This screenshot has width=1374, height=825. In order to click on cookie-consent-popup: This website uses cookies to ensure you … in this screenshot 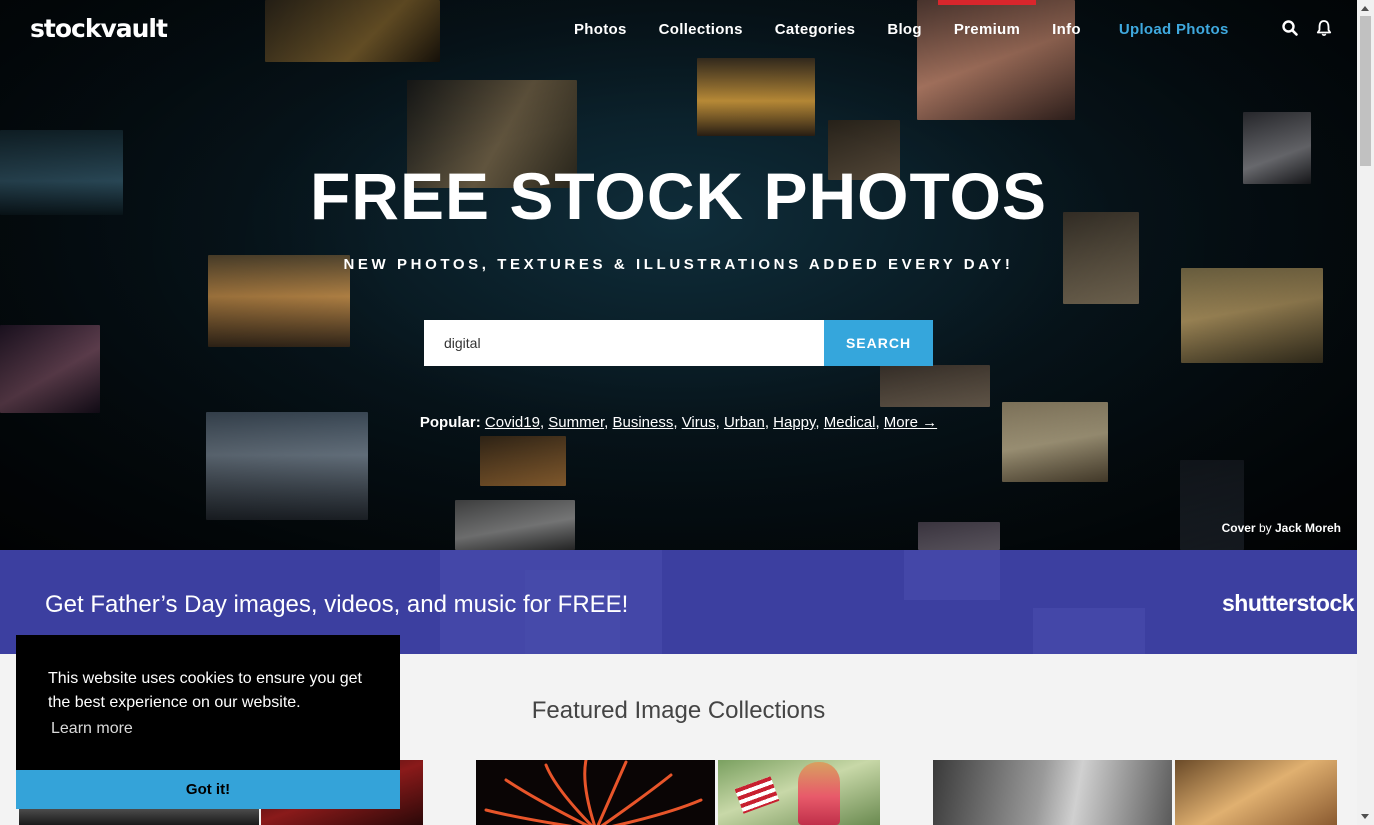, I will do `click(208, 722)`.